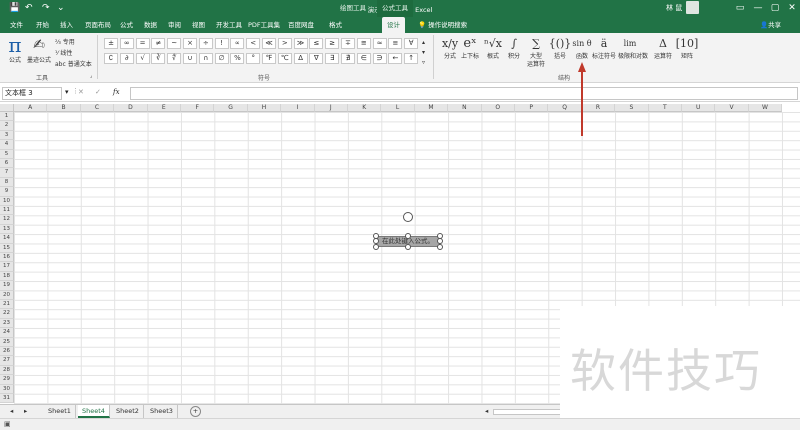  Describe the element at coordinates (94, 411) in the screenshot. I see `sheet-tab-sheet4: Sheet4` at that location.